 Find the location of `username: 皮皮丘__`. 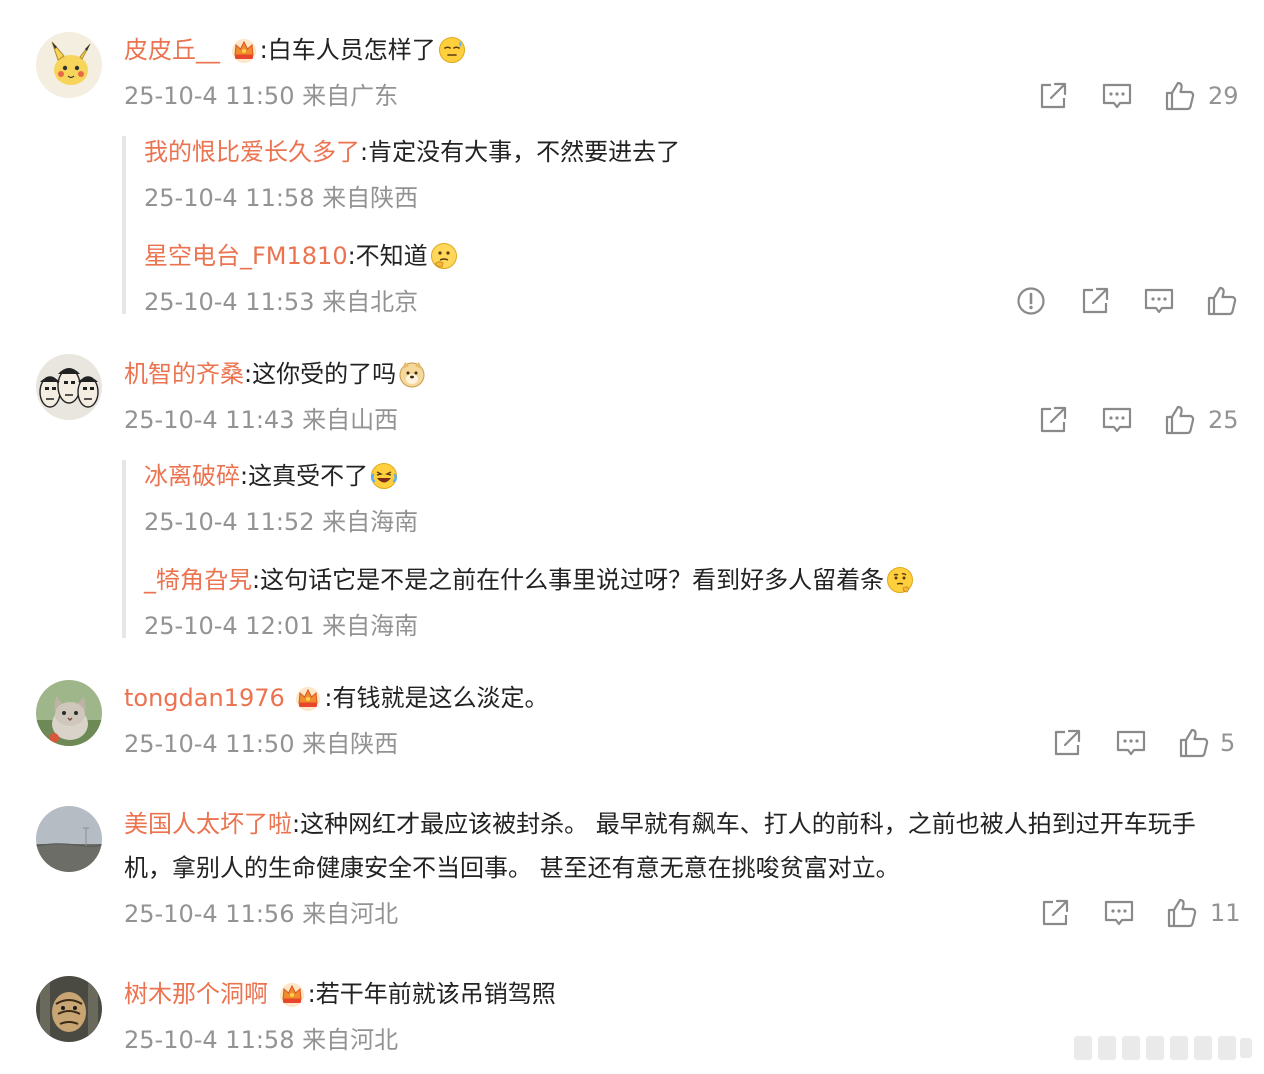

username: 皮皮丘__ is located at coordinates (172, 50).